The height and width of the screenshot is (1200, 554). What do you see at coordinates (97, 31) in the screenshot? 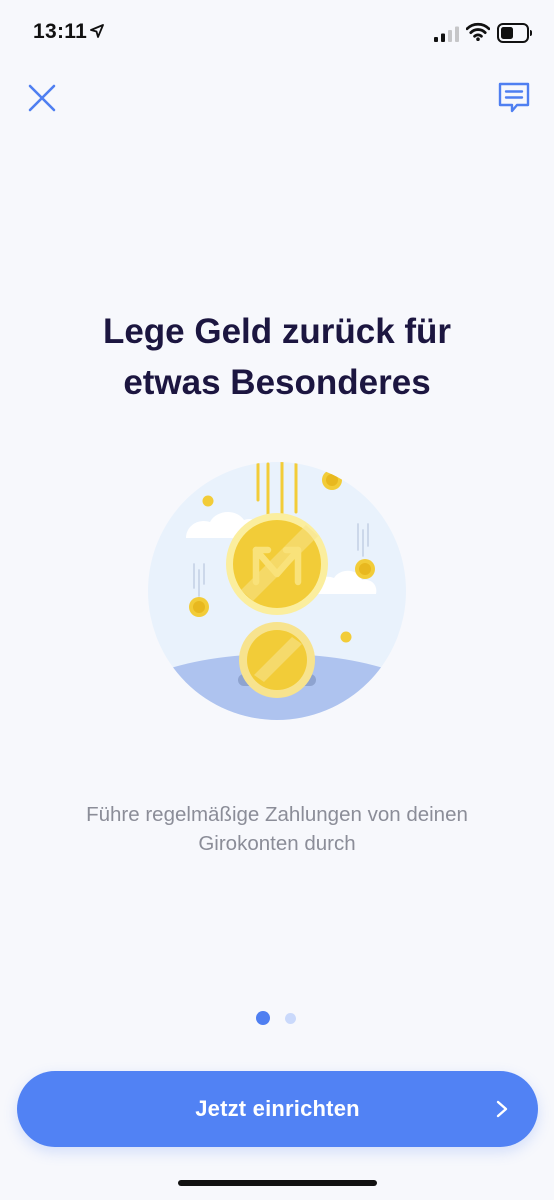
I see `location-arrow-icon` at bounding box center [97, 31].